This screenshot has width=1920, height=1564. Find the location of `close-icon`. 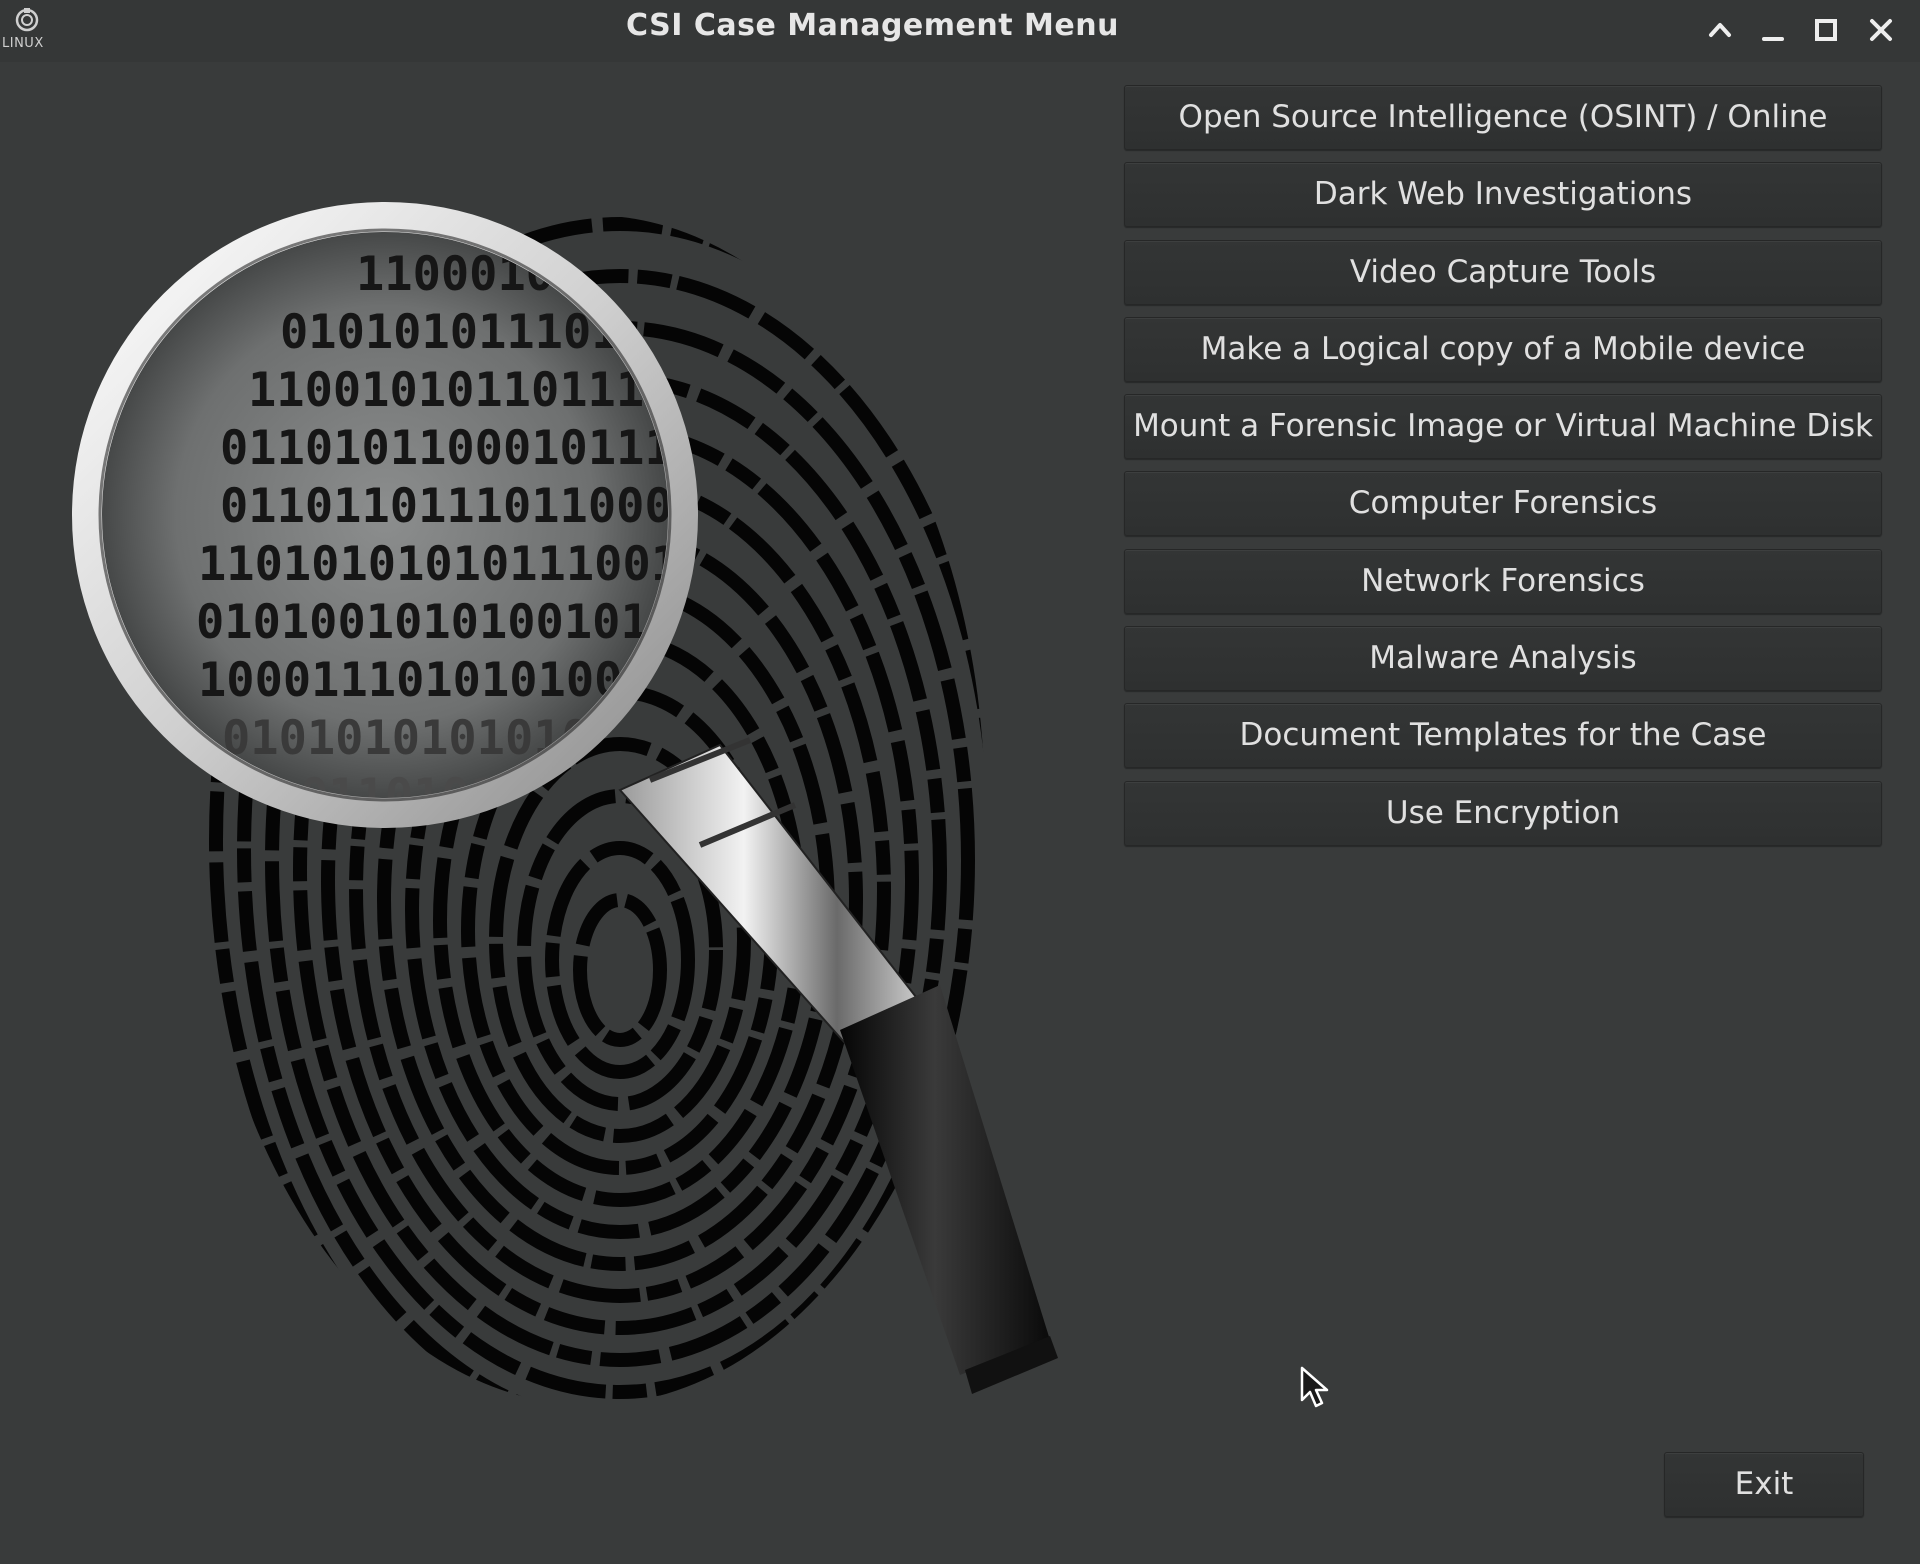

close-icon is located at coordinates (1881, 30).